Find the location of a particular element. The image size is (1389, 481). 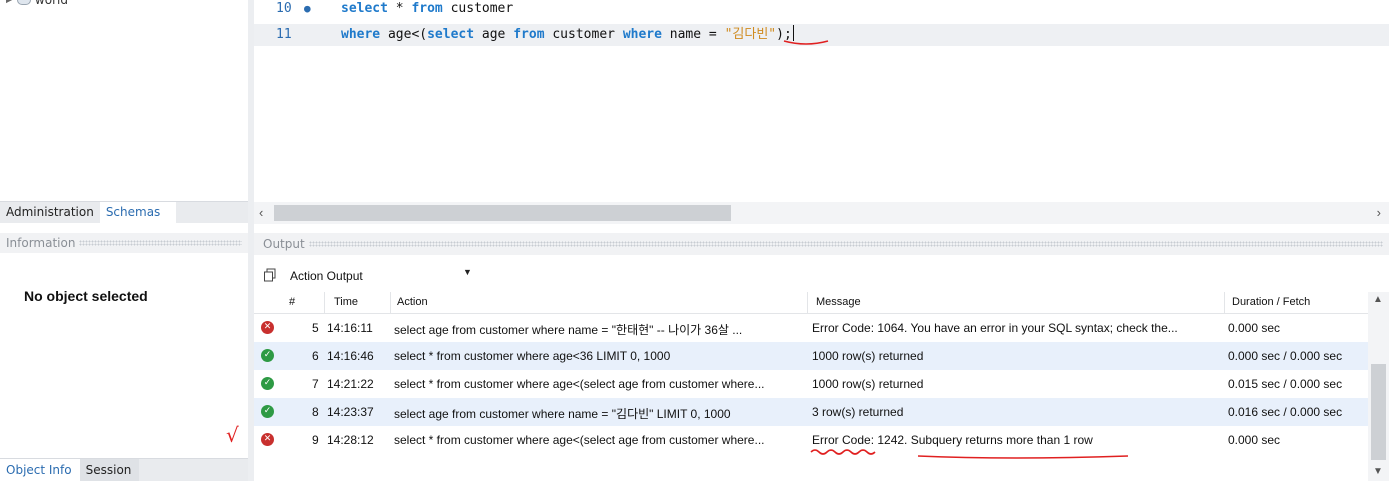

annotation-underline-string is located at coordinates (806, 42).